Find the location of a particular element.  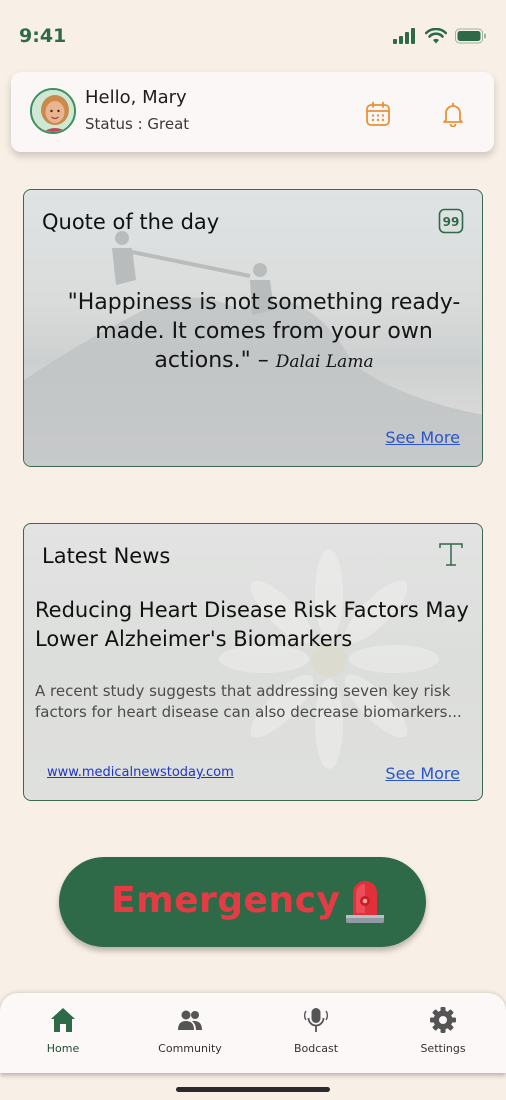

gear-icon is located at coordinates (443, 1020).